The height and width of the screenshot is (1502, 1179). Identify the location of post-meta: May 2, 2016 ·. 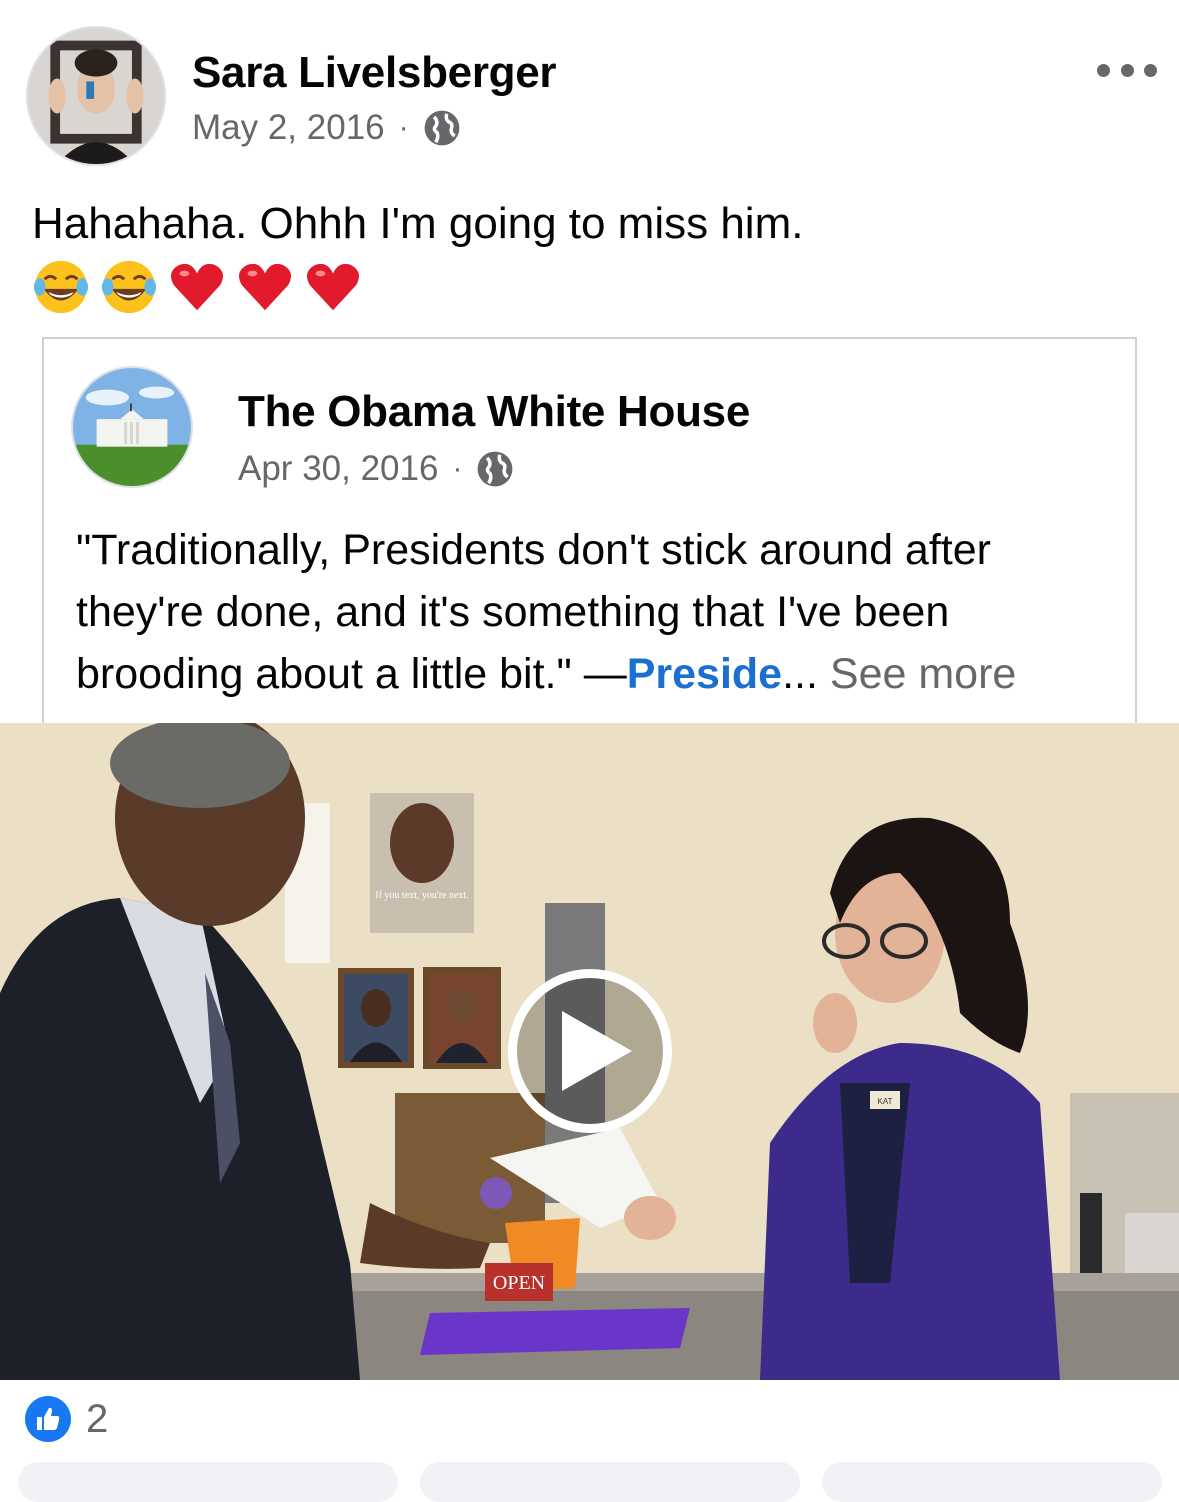
(326, 128).